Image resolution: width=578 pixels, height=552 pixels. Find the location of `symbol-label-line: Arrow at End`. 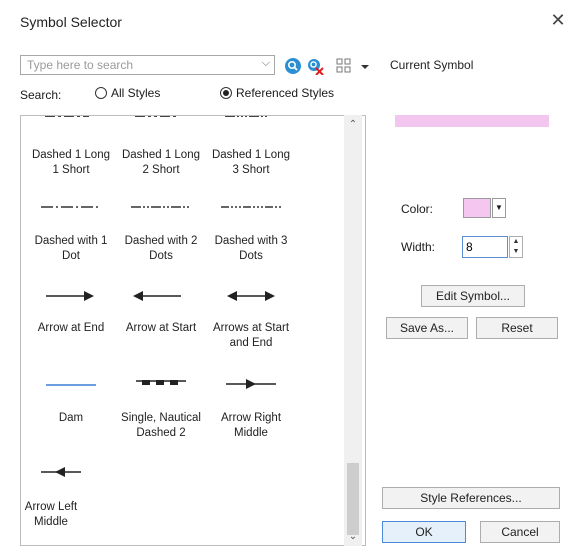

symbol-label-line: Arrow at End is located at coordinates (71, 328).